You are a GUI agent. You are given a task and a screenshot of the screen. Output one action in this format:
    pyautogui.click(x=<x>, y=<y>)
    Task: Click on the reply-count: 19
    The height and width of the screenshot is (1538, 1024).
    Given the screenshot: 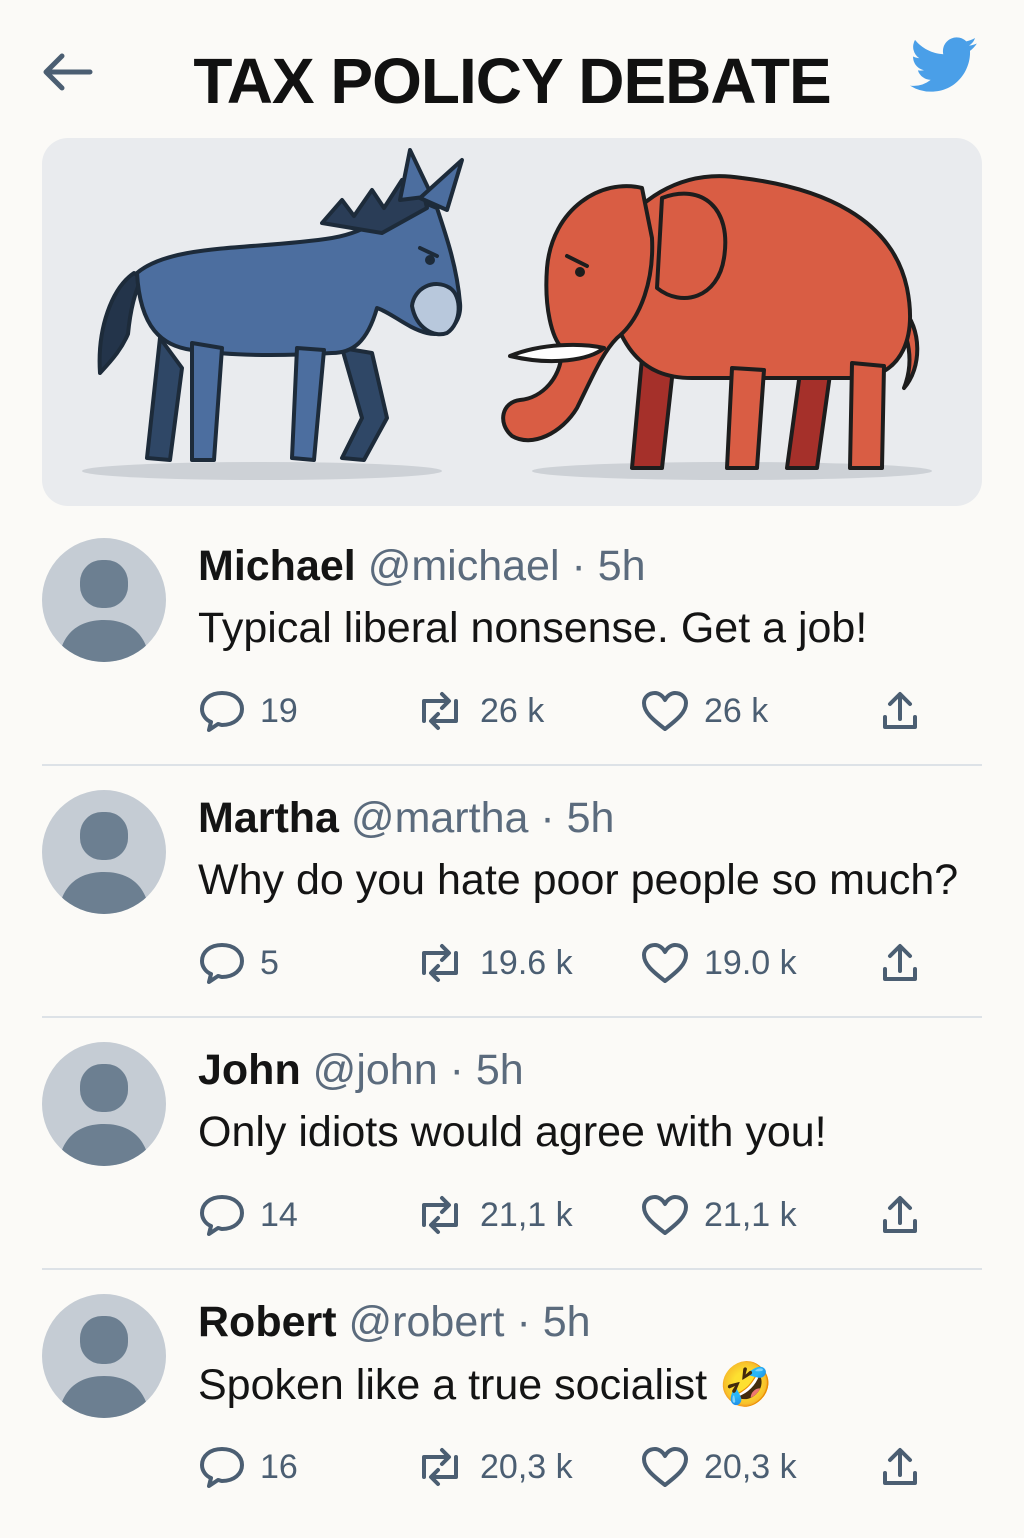 What is the action you would take?
    pyautogui.click(x=279, y=710)
    